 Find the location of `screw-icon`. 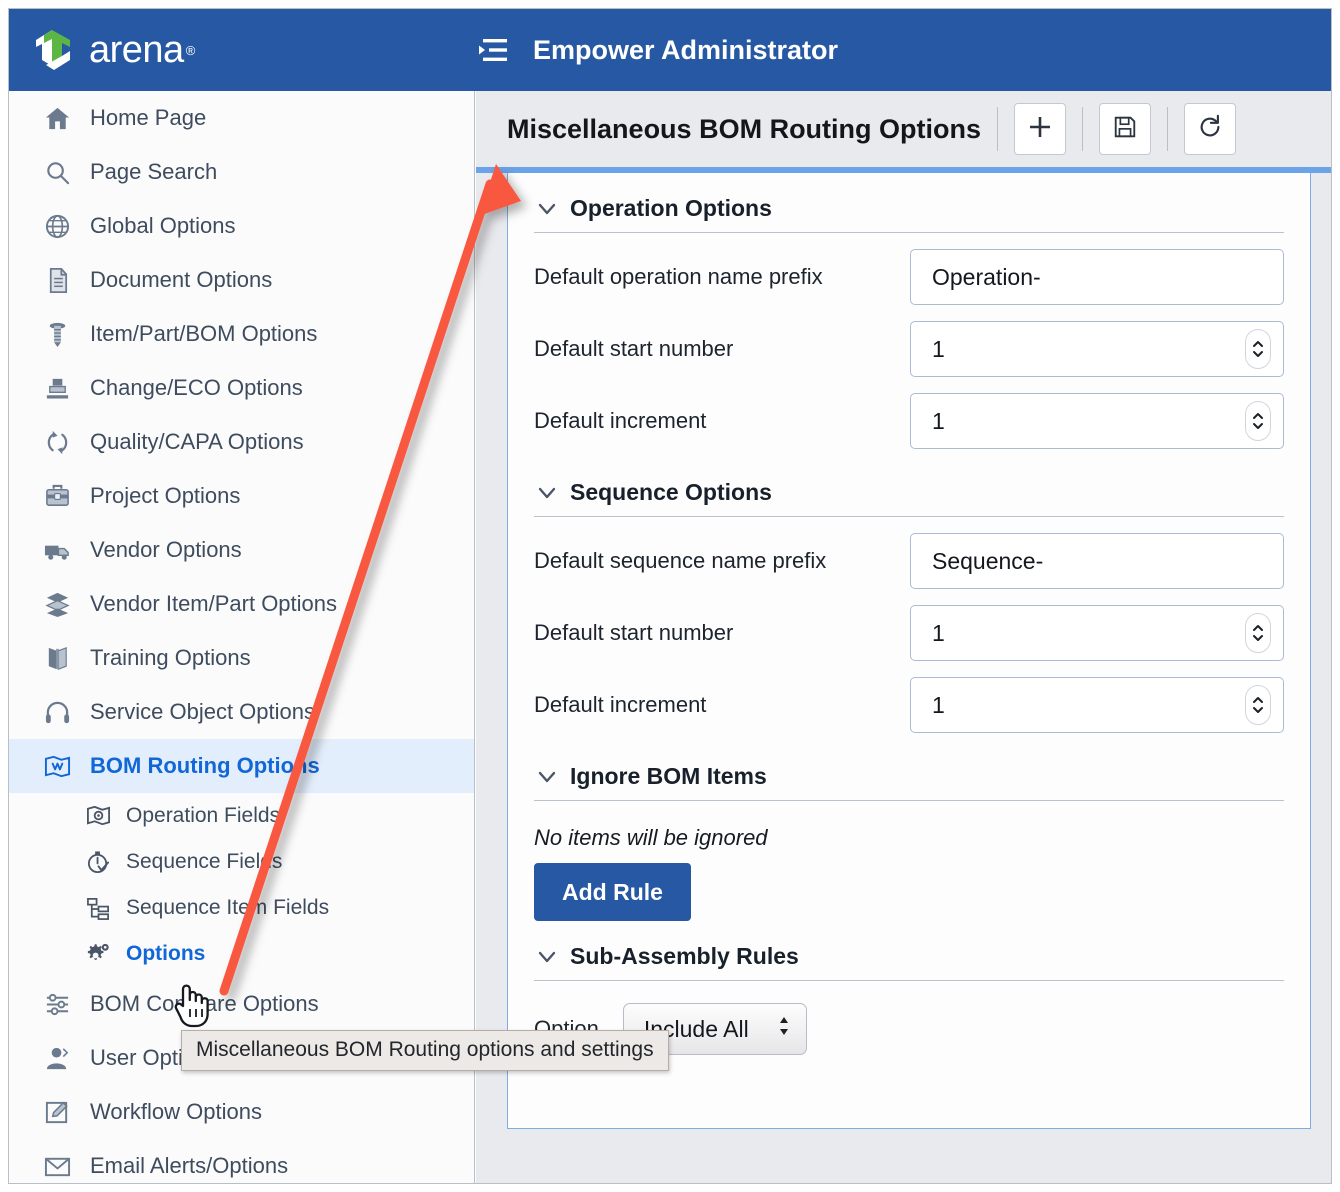

screw-icon is located at coordinates (57, 334).